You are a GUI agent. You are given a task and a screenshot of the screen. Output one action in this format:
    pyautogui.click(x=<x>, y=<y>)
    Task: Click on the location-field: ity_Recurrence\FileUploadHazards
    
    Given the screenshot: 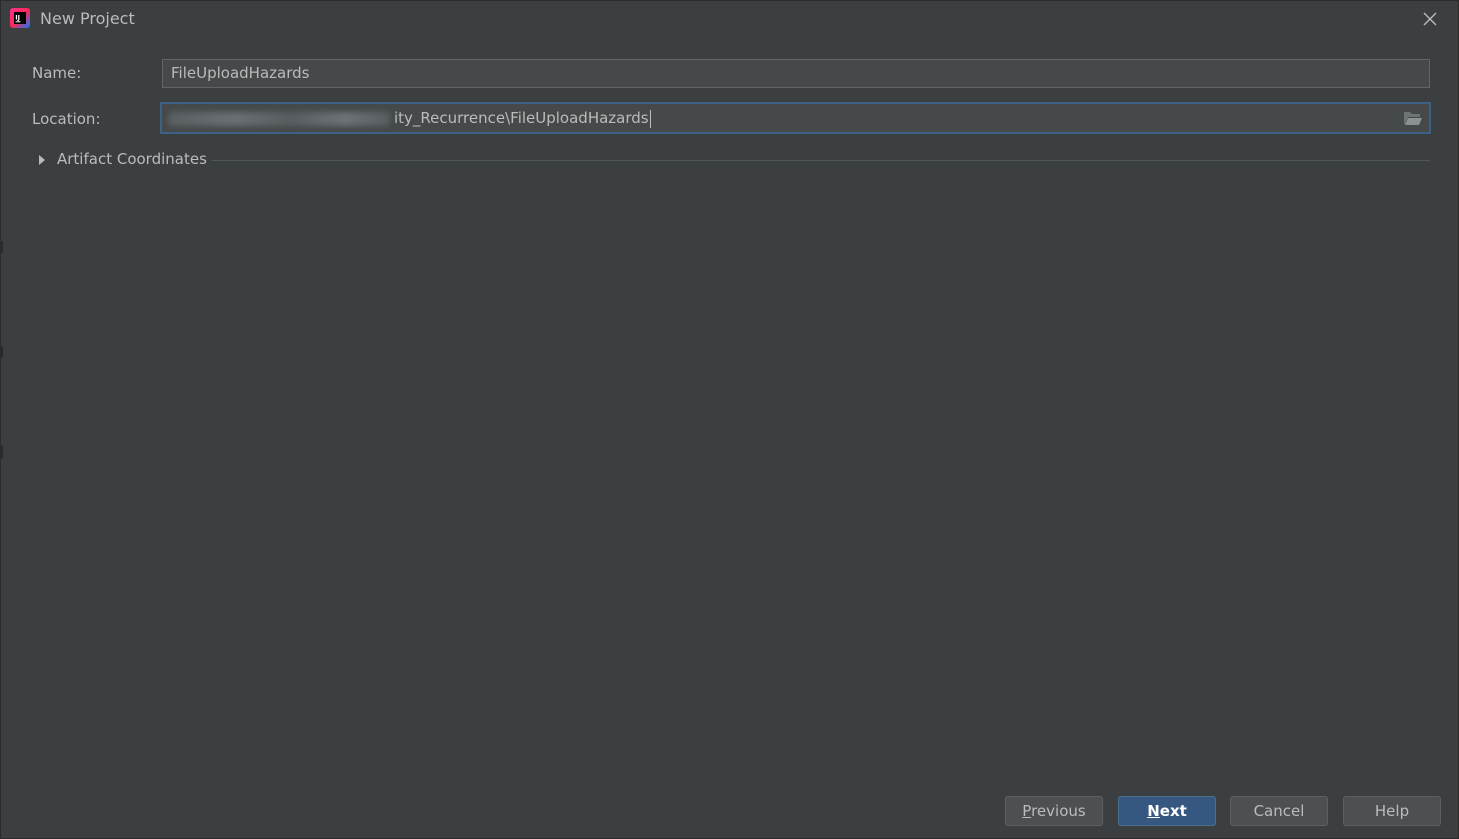 What is the action you would take?
    pyautogui.click(x=795, y=118)
    